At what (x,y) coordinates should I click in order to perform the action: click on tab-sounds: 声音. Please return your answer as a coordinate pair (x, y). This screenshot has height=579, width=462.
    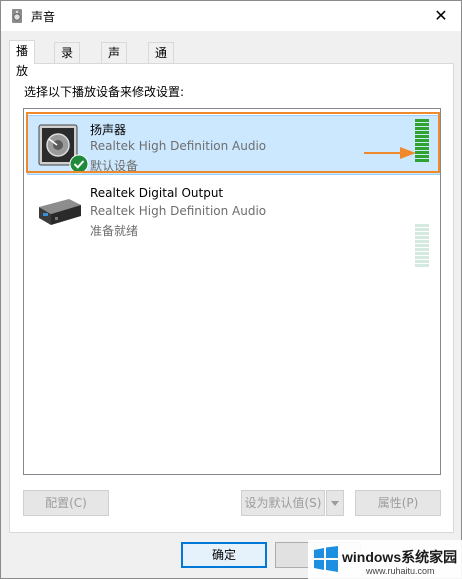
    Looking at the image, I should click on (114, 61).